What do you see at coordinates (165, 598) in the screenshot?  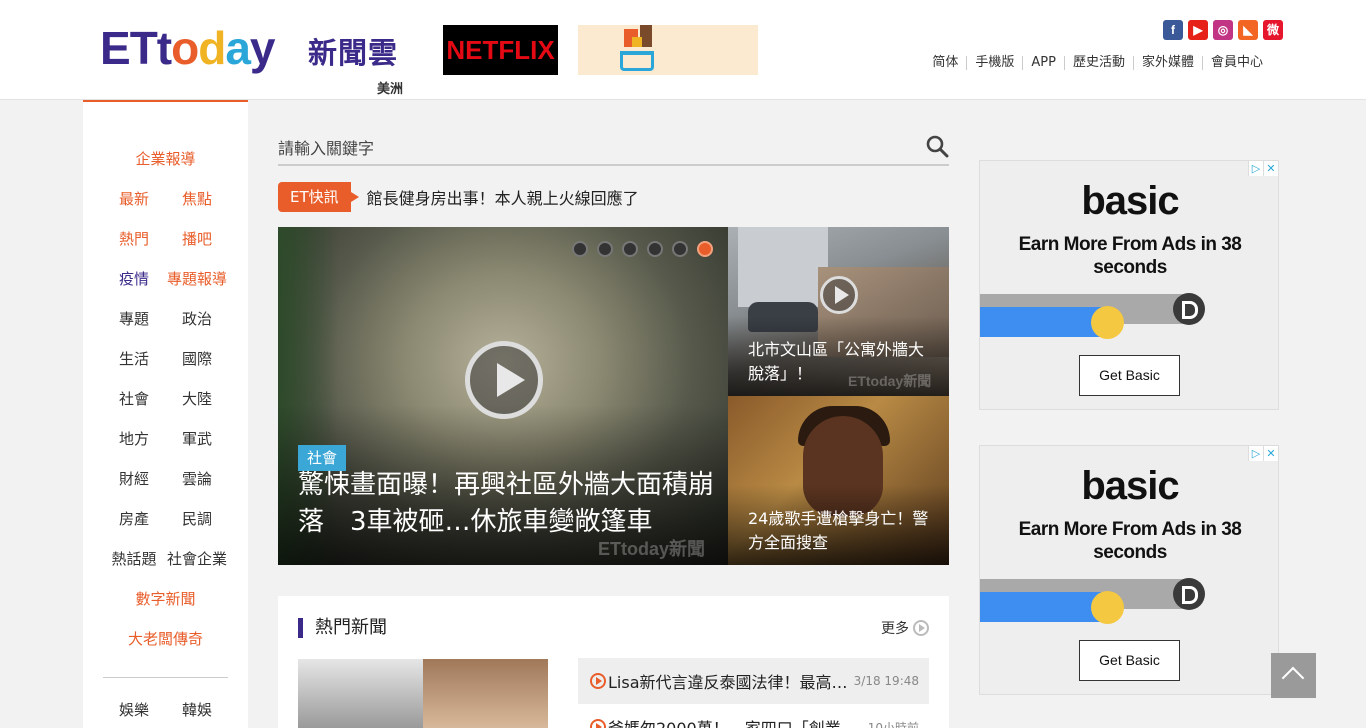 I see `nav-digital-news: 數字新聞` at bounding box center [165, 598].